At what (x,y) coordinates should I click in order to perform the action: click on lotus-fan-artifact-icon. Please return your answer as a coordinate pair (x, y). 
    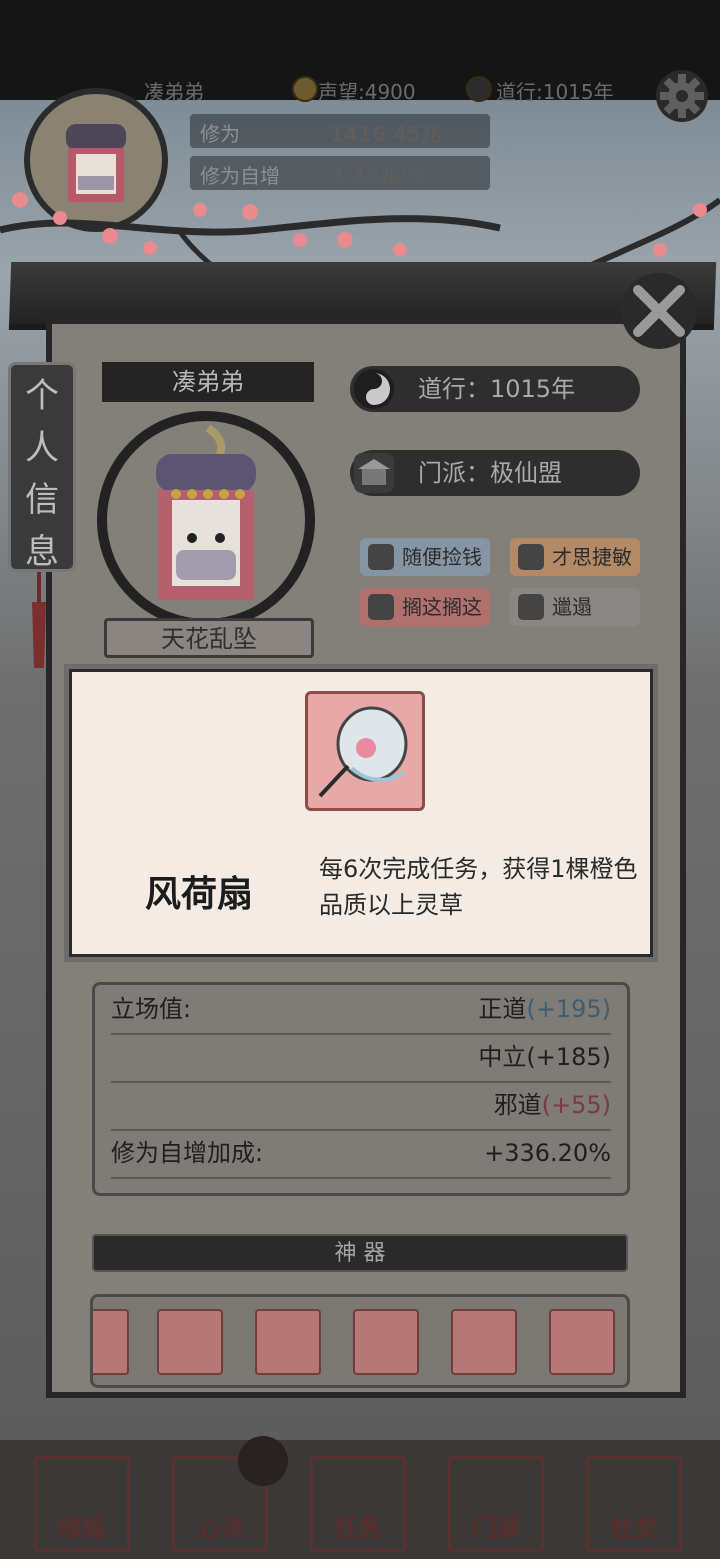
    Looking at the image, I should click on (582, 1342).